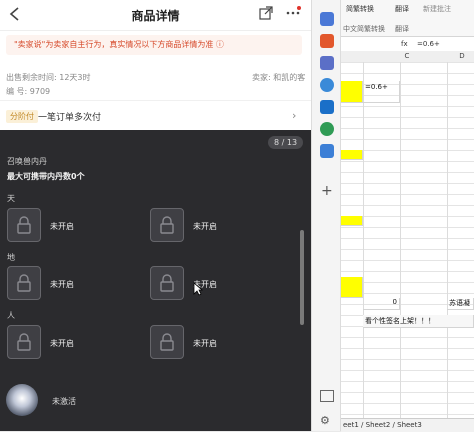 The height and width of the screenshot is (432, 474). What do you see at coordinates (327, 396) in the screenshot?
I see `screen-icon` at bounding box center [327, 396].